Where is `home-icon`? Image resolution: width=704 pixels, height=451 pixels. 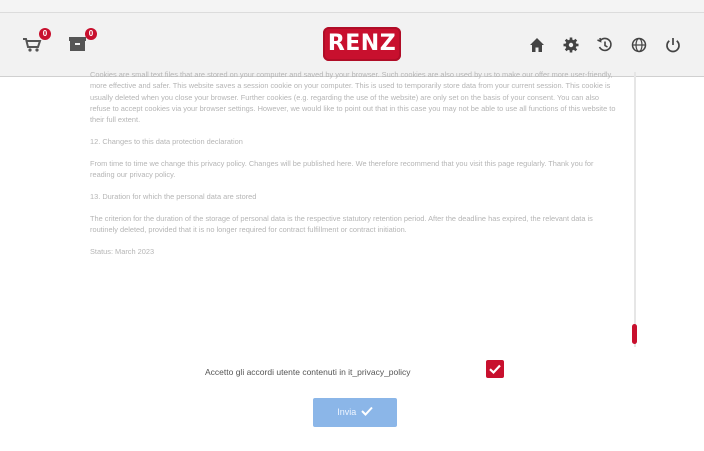
home-icon is located at coordinates (537, 45).